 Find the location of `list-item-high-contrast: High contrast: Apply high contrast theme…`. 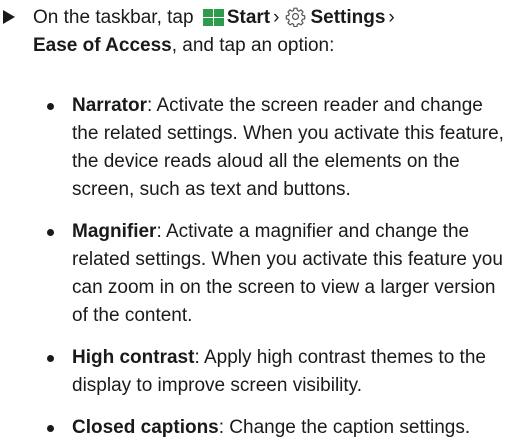

list-item-high-contrast: High contrast: Apply high contrast theme… is located at coordinates (264, 372).